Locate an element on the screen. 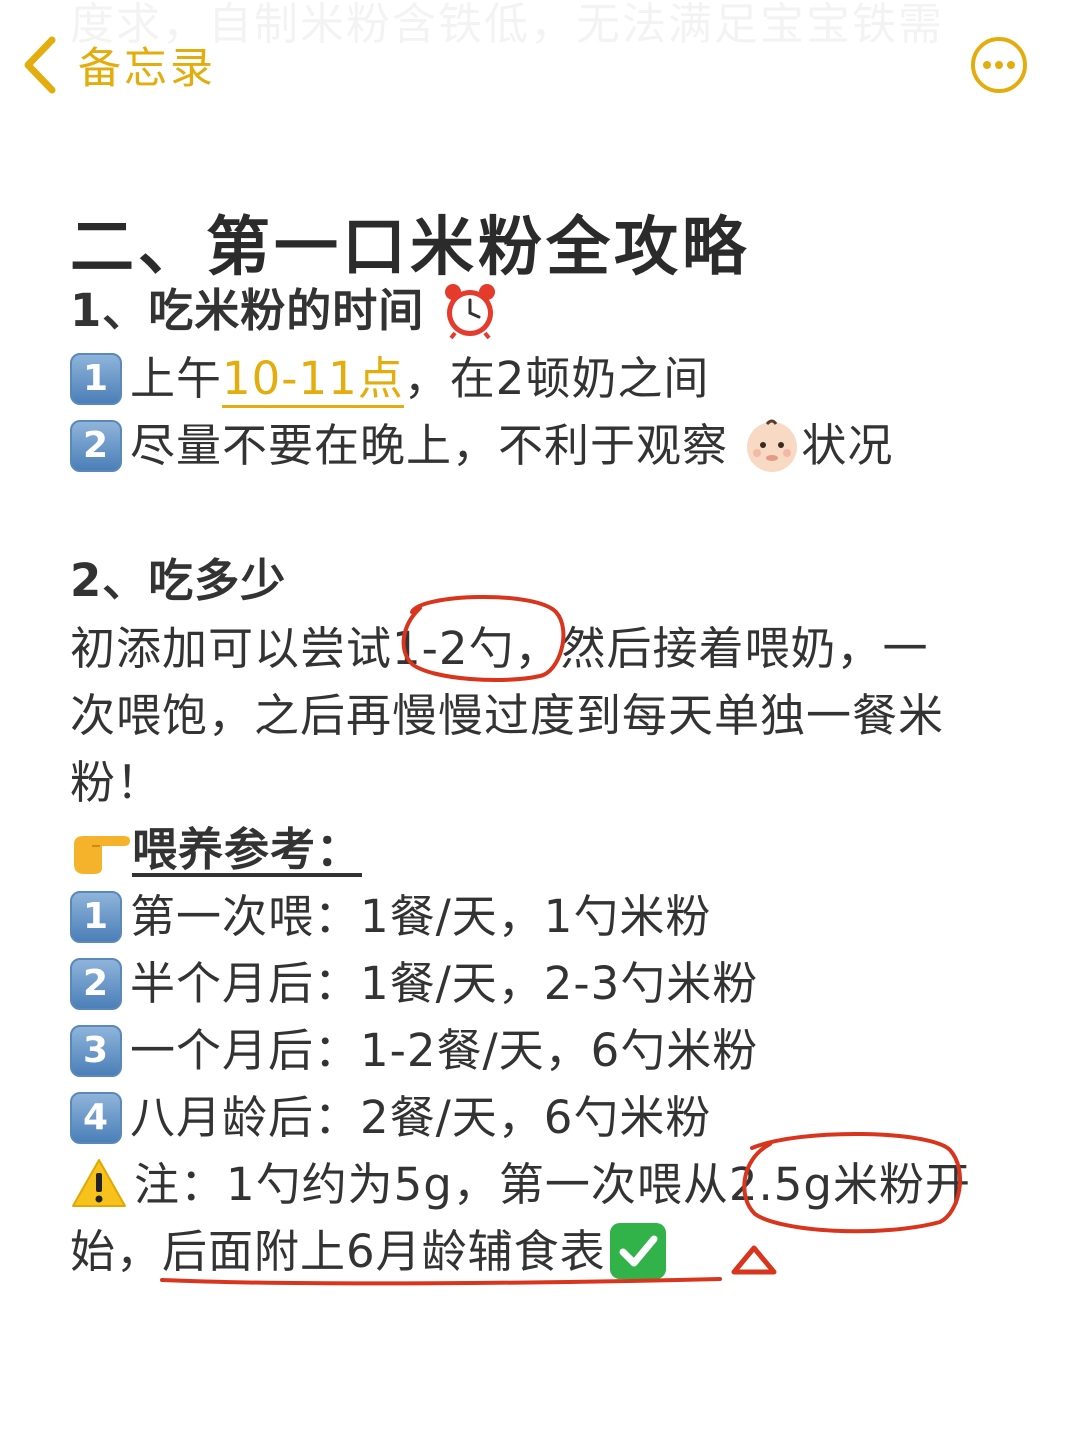  note-line-1: 注：1勺约为5g，第一次喂从2.5g米粉开 is located at coordinates (520, 1185).